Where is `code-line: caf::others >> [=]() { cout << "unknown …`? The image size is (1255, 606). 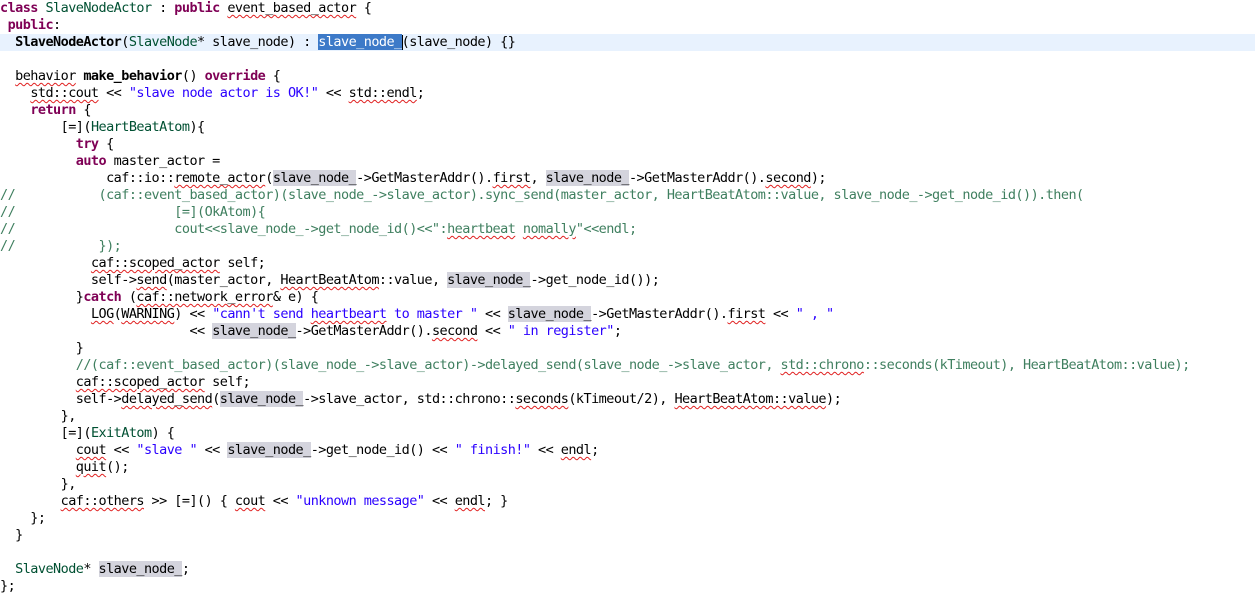
code-line: caf::others >> [=]() { cout << "unknown … is located at coordinates (627, 501).